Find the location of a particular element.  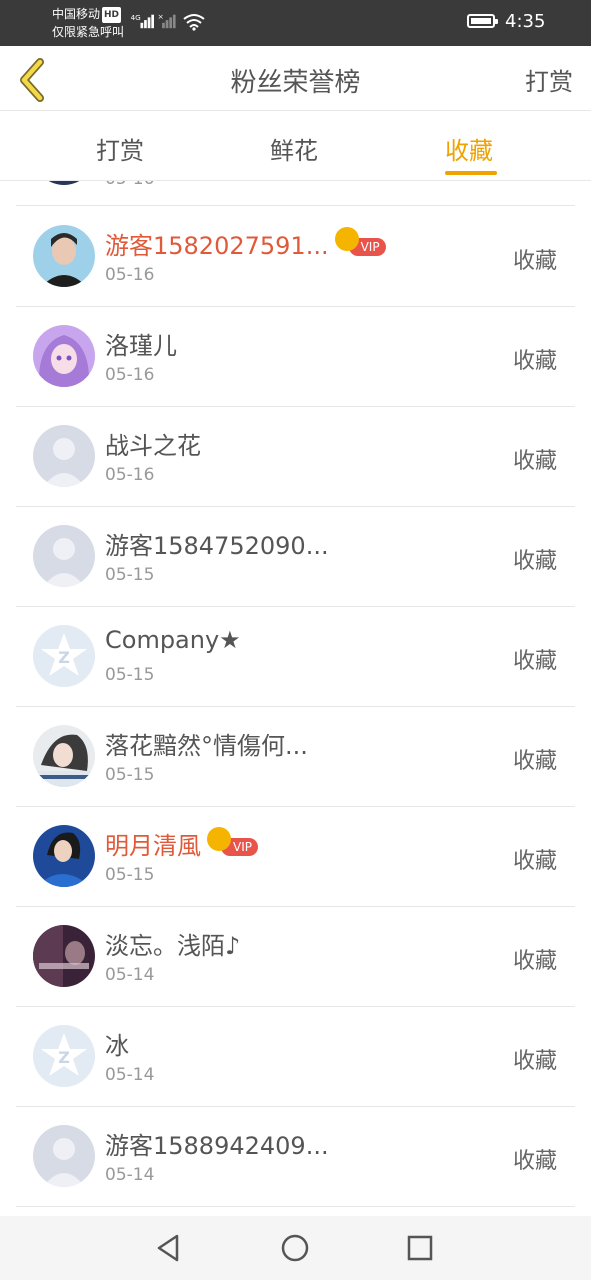

status-bar: 中国移动 HD 仅限紧急呼叫 4G × 4:35 is located at coordinates (295, 23).